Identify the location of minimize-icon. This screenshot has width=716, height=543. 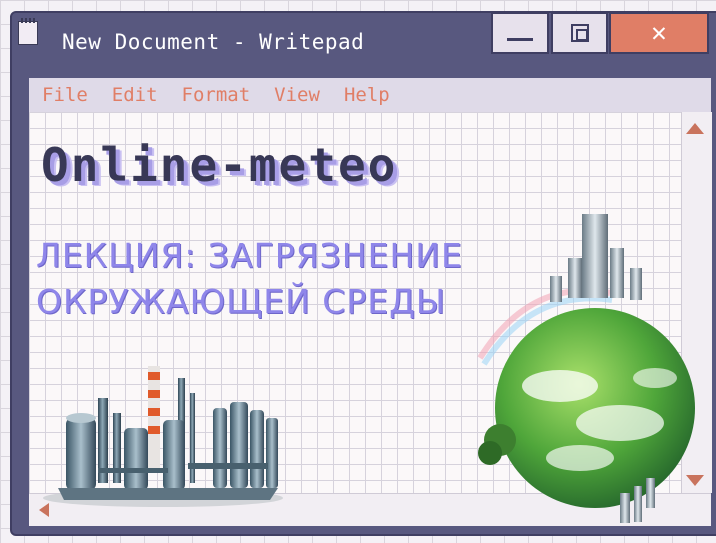
(520, 39).